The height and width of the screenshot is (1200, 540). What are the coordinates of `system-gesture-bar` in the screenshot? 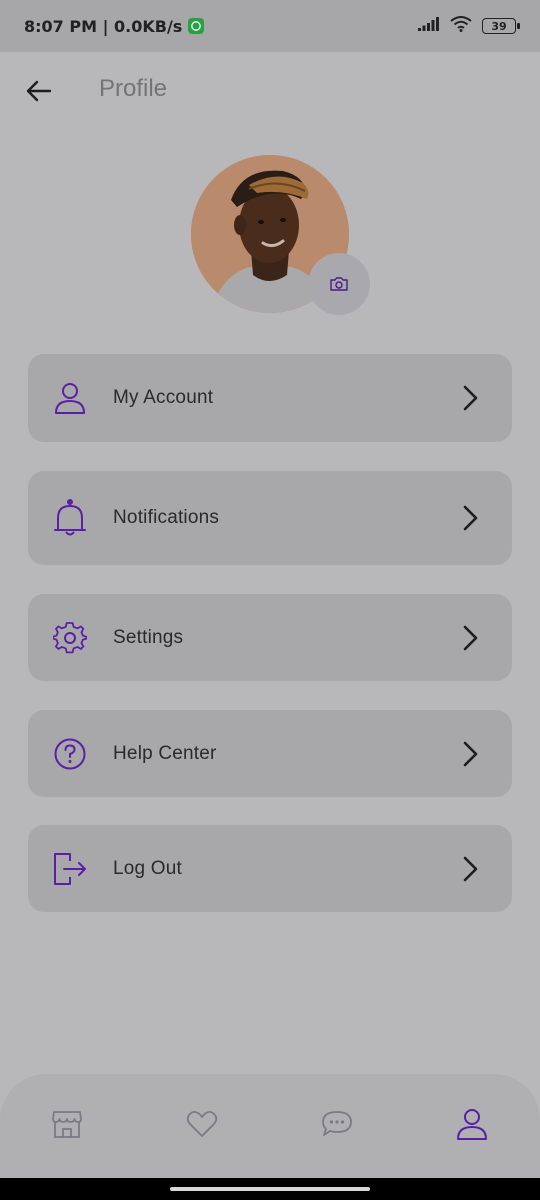 It's located at (270, 1189).